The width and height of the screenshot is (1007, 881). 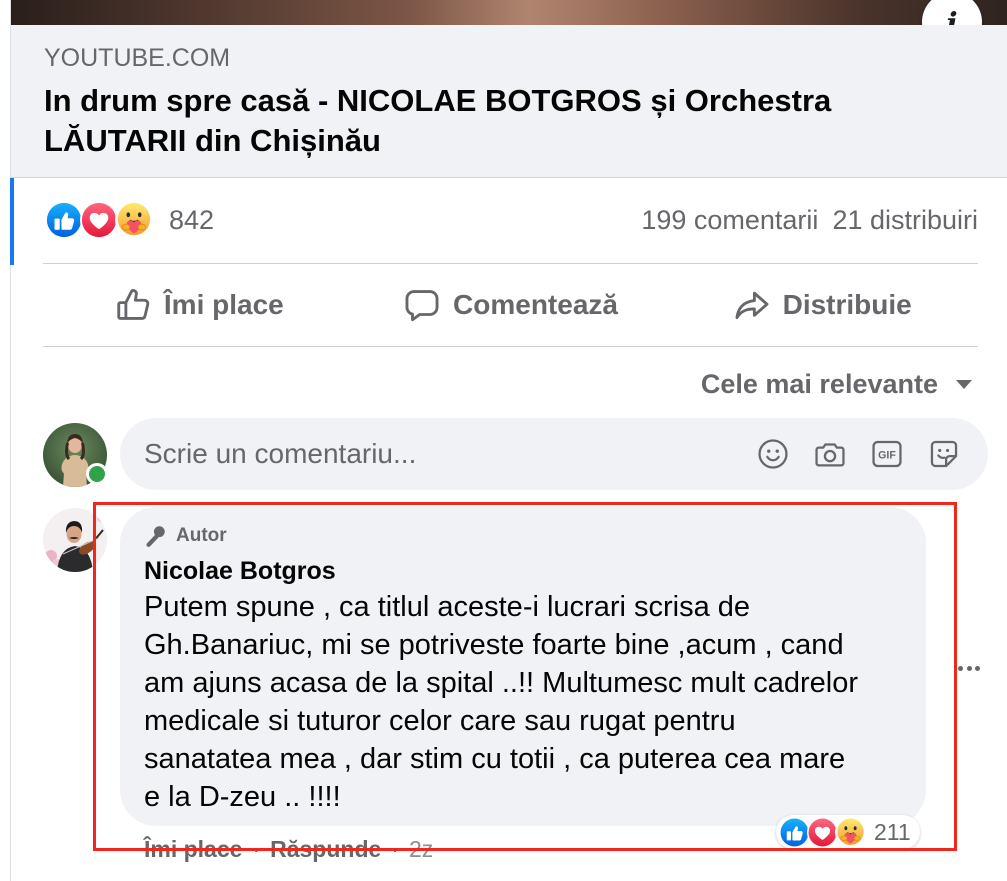 What do you see at coordinates (509, 12) in the screenshot?
I see `video-thumbnail` at bounding box center [509, 12].